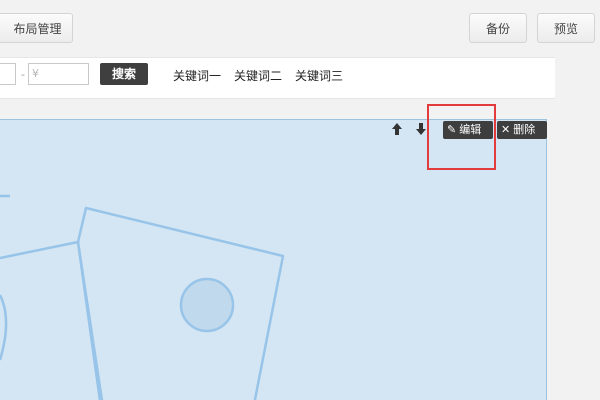 Image resolution: width=600 pixels, height=400 pixels. I want to click on max-price-placeholder: ¥, so click(35, 73).